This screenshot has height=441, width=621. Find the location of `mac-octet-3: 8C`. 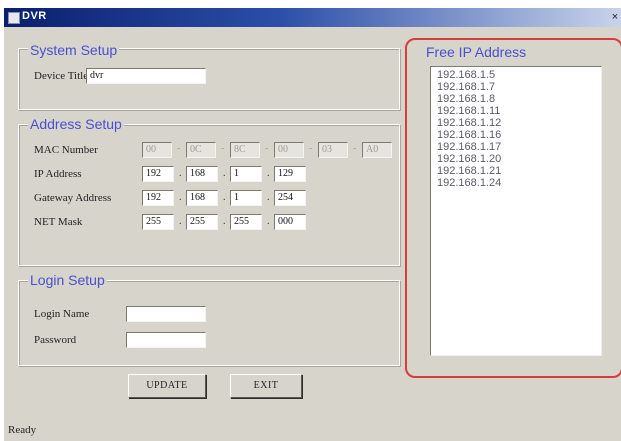

mac-octet-3: 8C is located at coordinates (245, 150).